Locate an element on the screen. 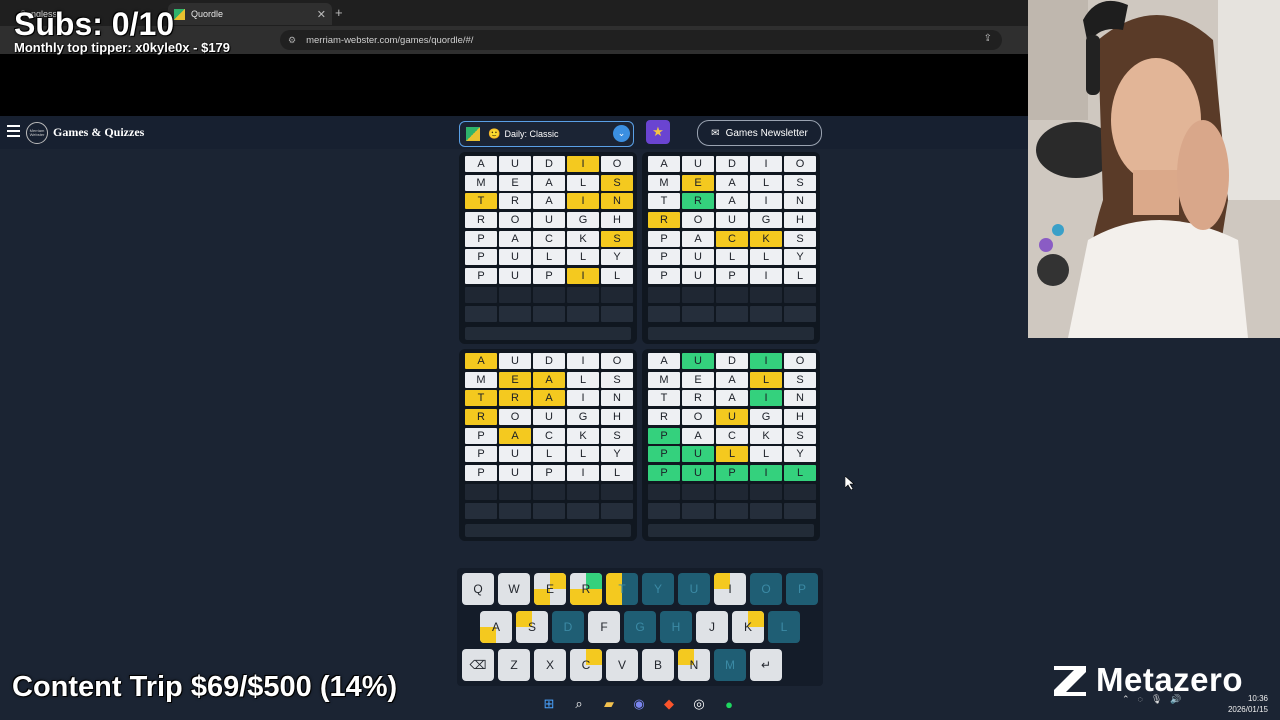  games-newsletter-button: ✉ Games Newsletter is located at coordinates (759, 133).